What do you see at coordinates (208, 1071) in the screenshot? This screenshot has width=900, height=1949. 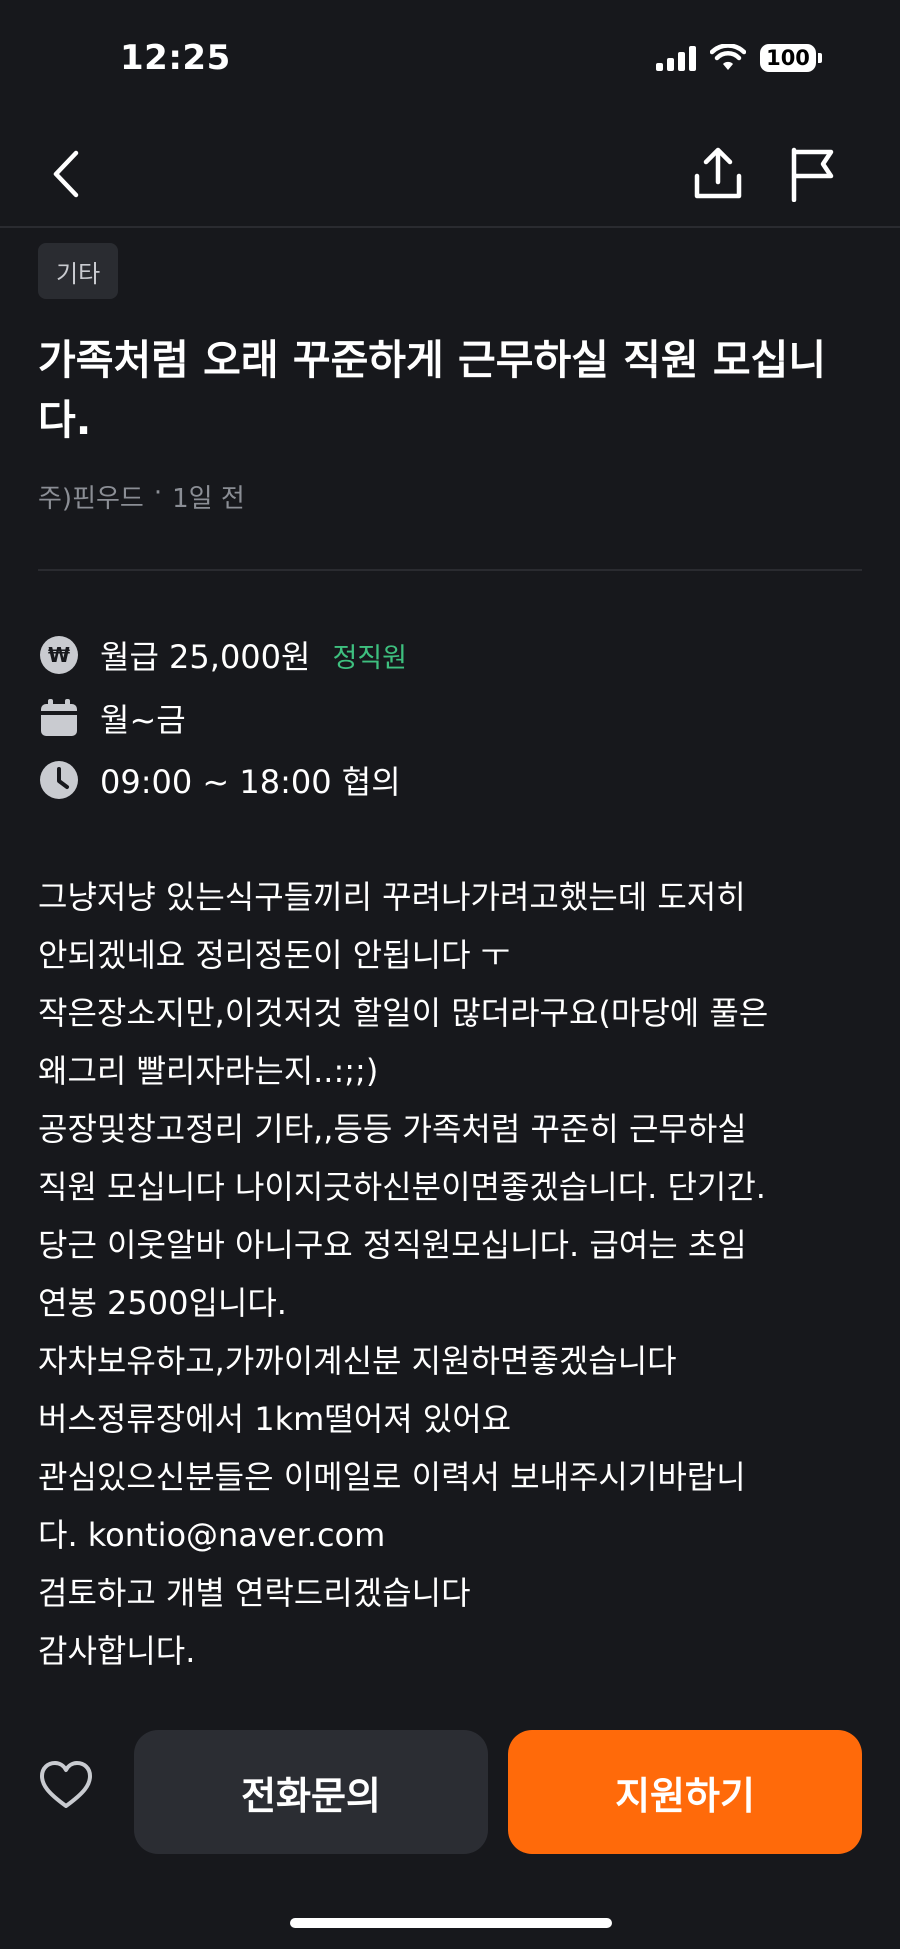 I see `description-line: 왜그리 빨리자라는지..:;;)` at bounding box center [208, 1071].